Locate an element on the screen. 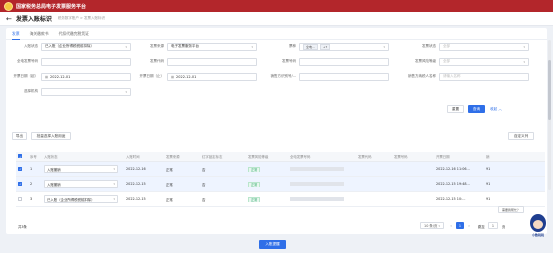 Image resolution: width=553 pixels, height=253 pixels. col-digital-invoice-no: 全电发票号码 is located at coordinates (300, 157).